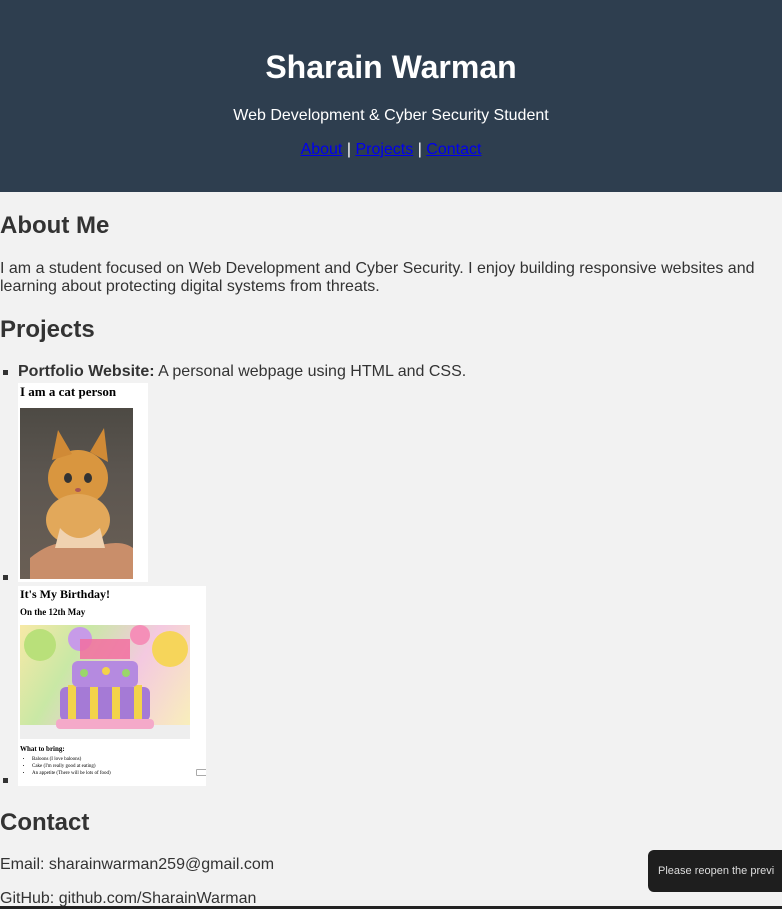 The height and width of the screenshot is (909, 782). I want to click on thumbnail-date: On the 12th May, so click(53, 612).